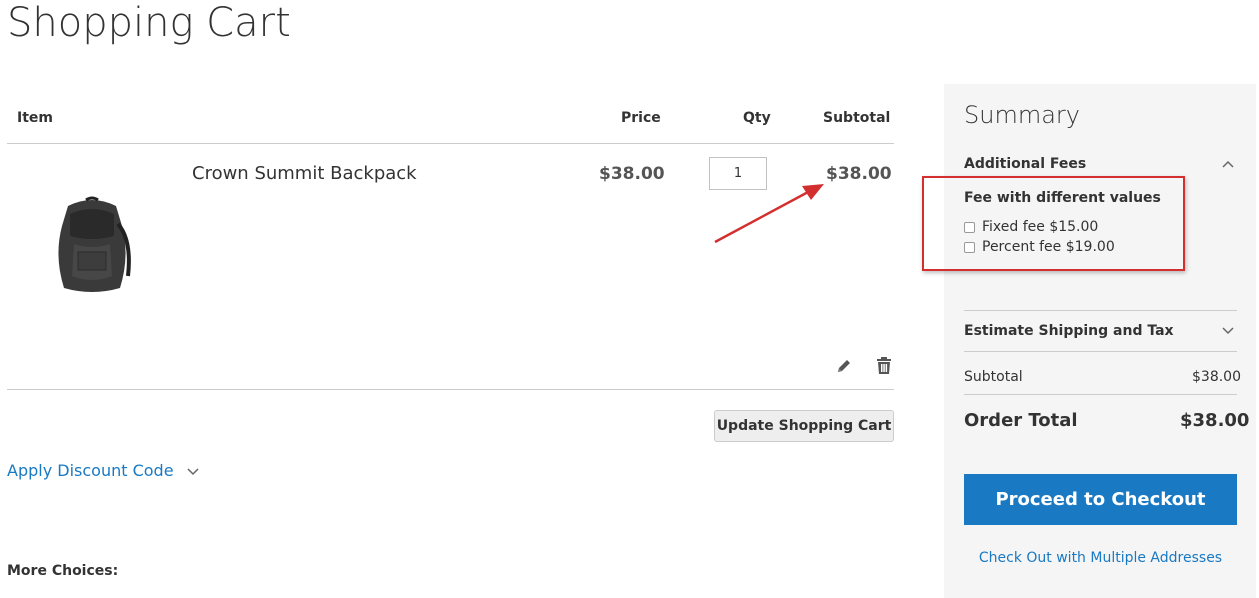 This screenshot has width=1259, height=598. Describe the element at coordinates (1021, 420) in the screenshot. I see `order-total-label: Order Total` at that location.